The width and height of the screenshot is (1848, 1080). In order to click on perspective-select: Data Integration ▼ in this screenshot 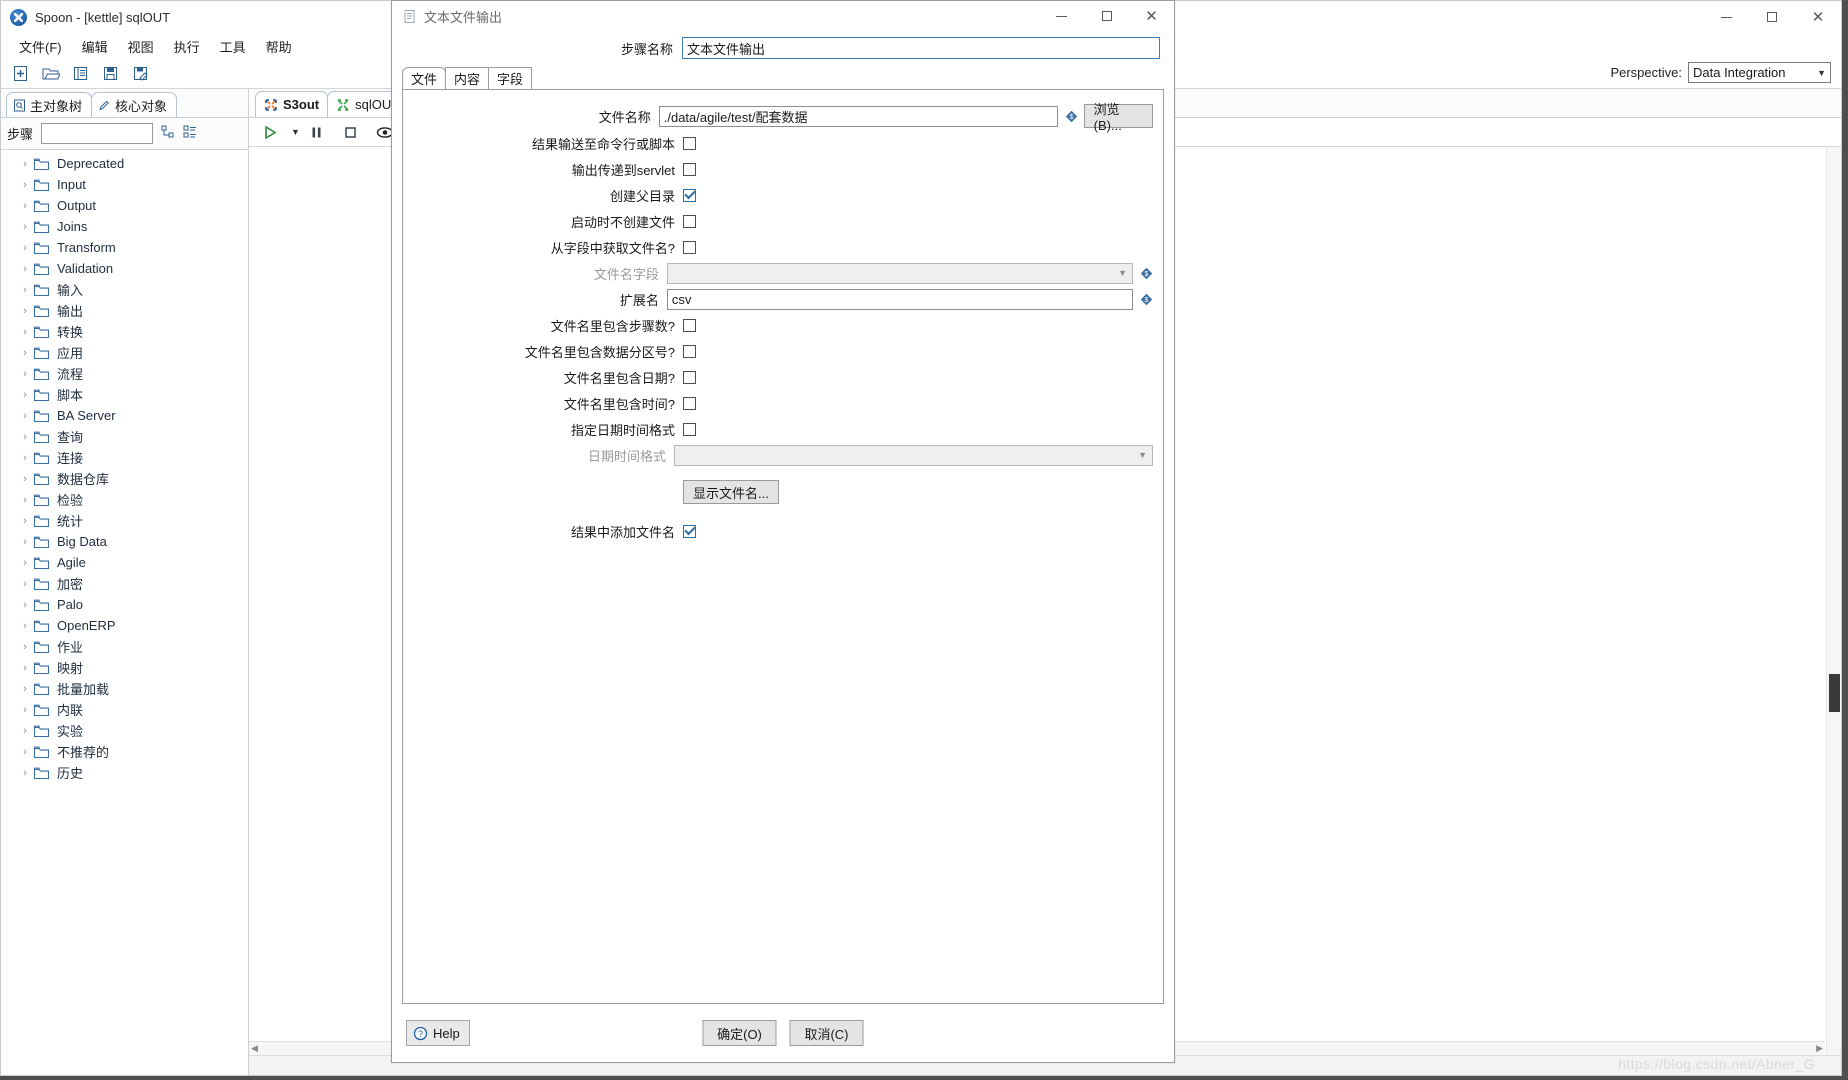, I will do `click(1759, 72)`.